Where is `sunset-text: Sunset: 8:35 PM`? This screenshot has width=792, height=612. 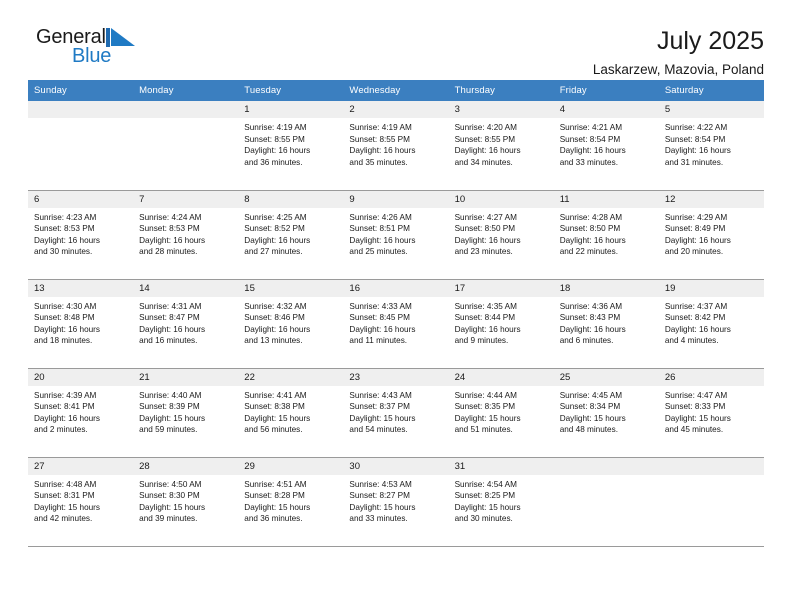
sunset-text: Sunset: 8:35 PM is located at coordinates (485, 407).